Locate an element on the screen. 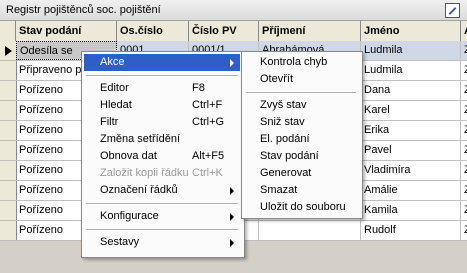 The height and width of the screenshot is (273, 467). menu-item-label: Akce is located at coordinates (112, 62).